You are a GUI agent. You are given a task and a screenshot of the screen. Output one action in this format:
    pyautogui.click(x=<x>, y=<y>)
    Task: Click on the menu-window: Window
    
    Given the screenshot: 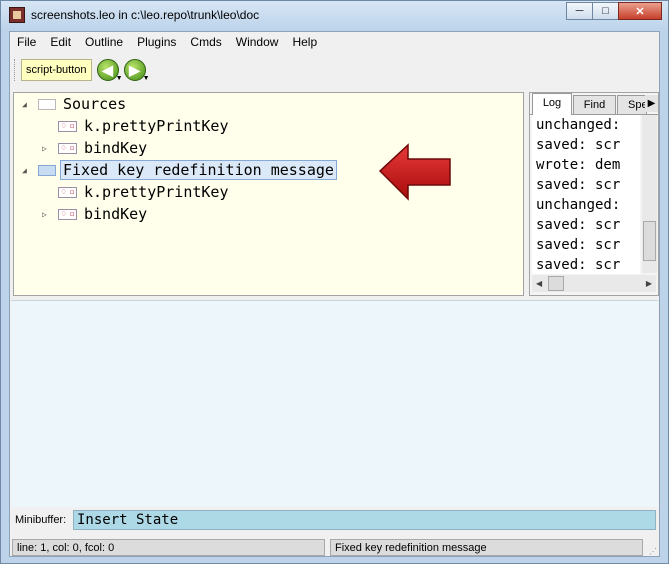 What is the action you would take?
    pyautogui.click(x=257, y=42)
    